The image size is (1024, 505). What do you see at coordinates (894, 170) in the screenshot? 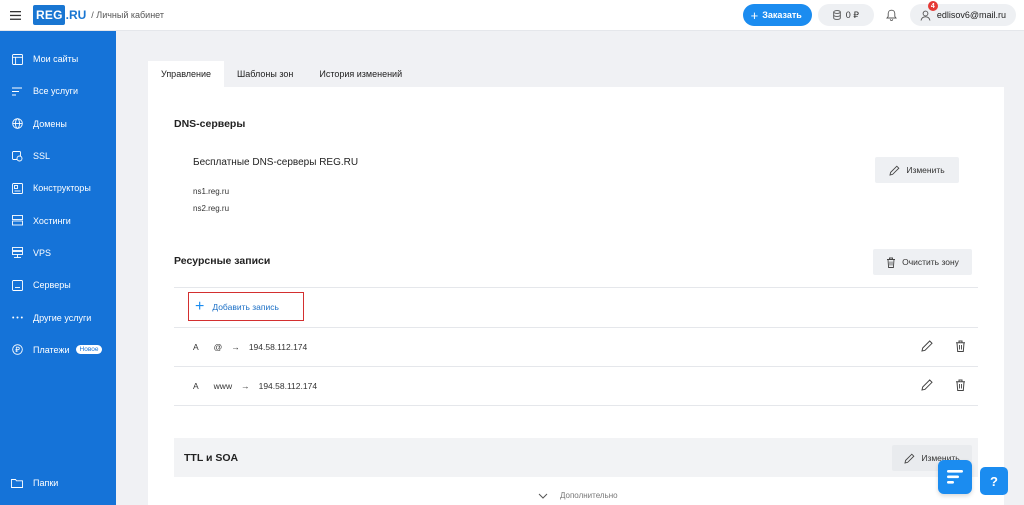
I see `pencil-icon` at bounding box center [894, 170].